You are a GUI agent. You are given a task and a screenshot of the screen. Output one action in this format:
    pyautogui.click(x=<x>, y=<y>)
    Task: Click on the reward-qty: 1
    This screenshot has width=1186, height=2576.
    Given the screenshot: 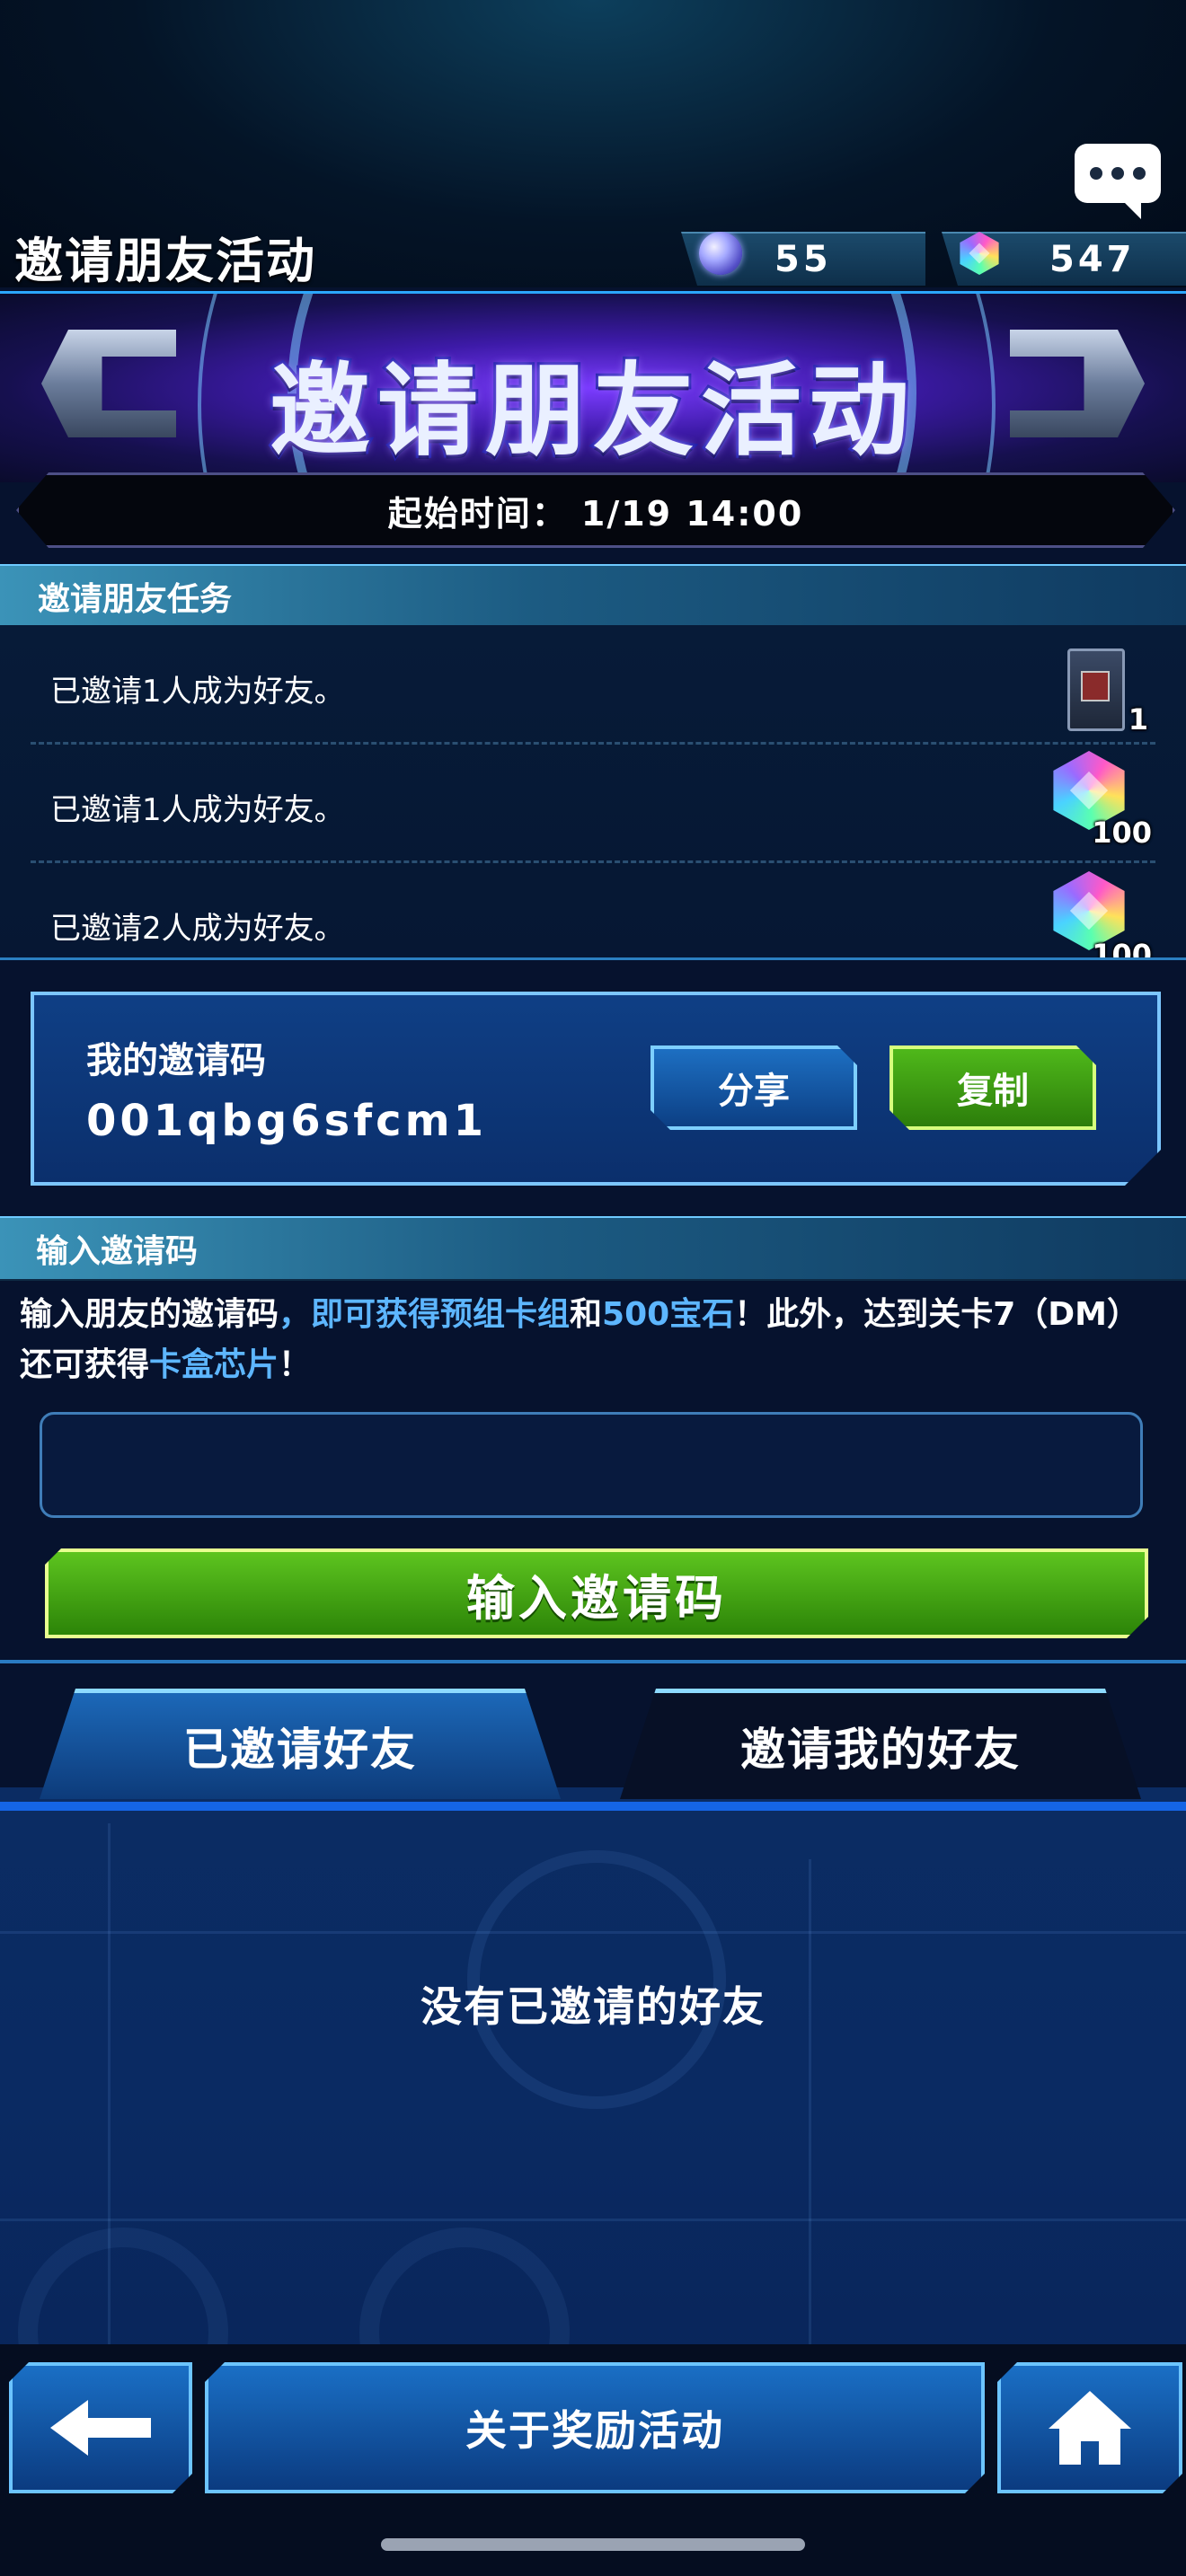 What is the action you would take?
    pyautogui.click(x=1138, y=719)
    